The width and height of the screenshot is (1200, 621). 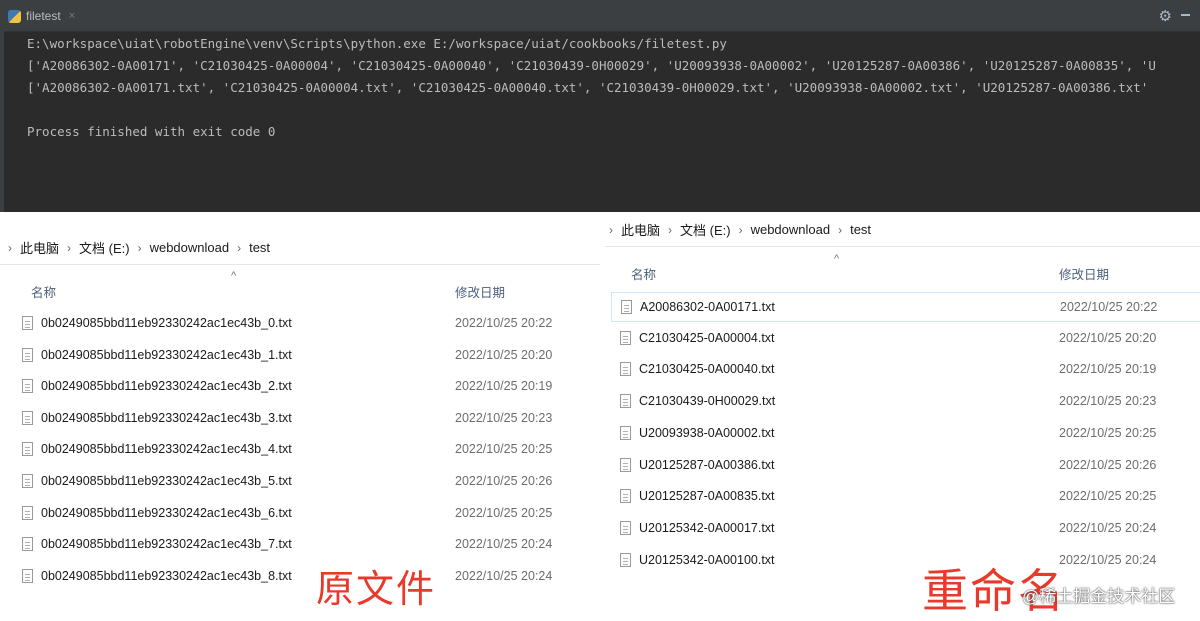 I want to click on file-name: 0b0249085bbd11eb92330242ac1ec43b_3.txt, so click(x=166, y=417).